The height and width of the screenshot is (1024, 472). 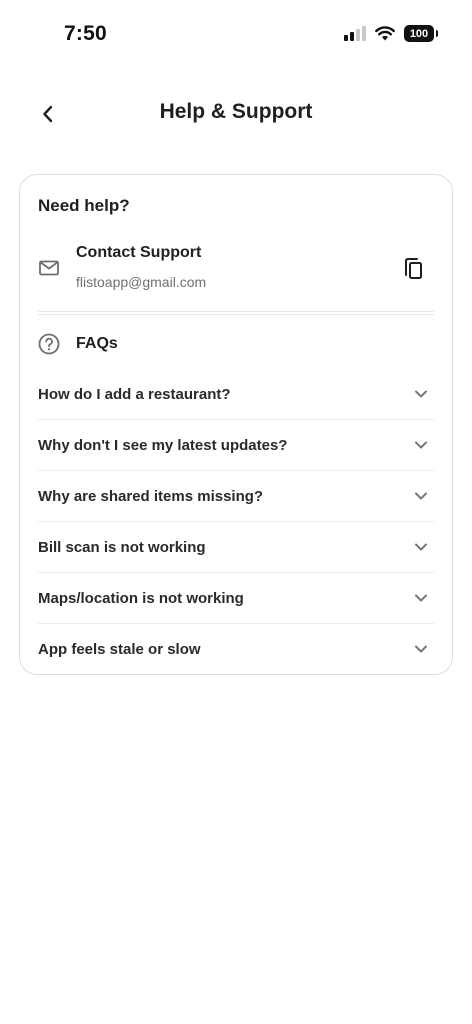 What do you see at coordinates (119, 649) in the screenshot?
I see `faq-question: App feels stale or slow` at bounding box center [119, 649].